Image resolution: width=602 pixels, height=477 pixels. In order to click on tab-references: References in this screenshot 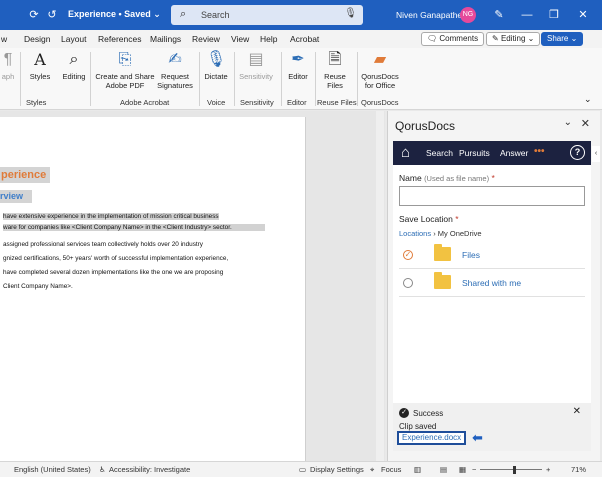, I will do `click(119, 39)`.